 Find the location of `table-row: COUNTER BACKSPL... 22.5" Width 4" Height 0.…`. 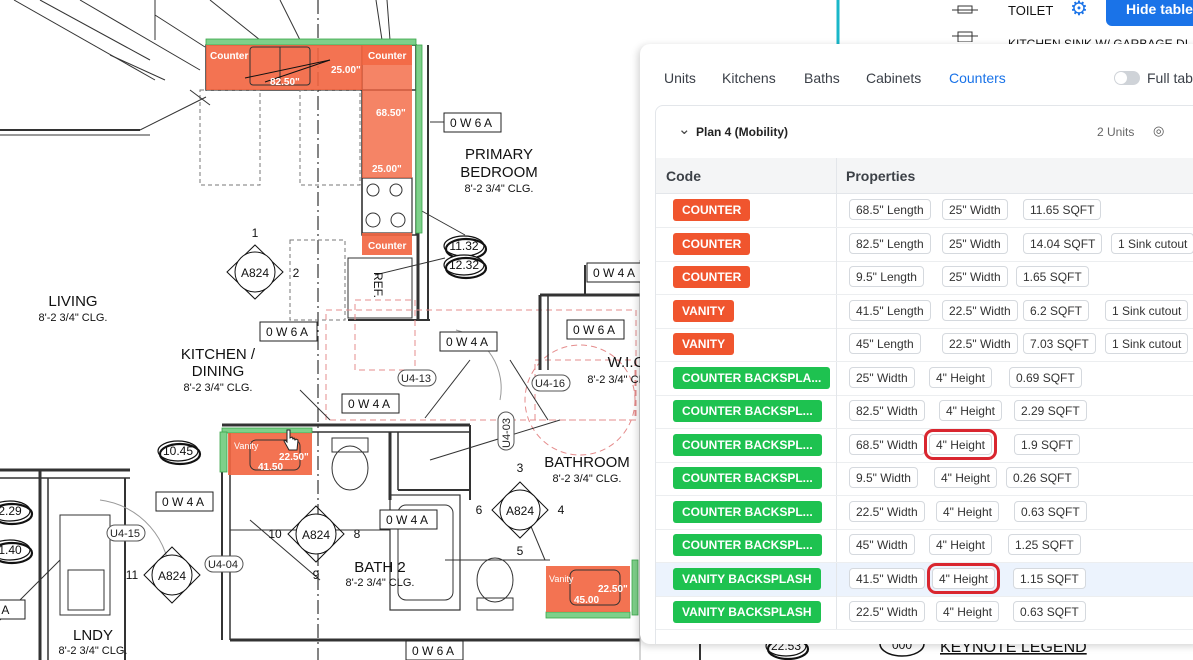

table-row: COUNTER BACKSPL... 22.5" Width 4" Height 0.… is located at coordinates (924, 512).